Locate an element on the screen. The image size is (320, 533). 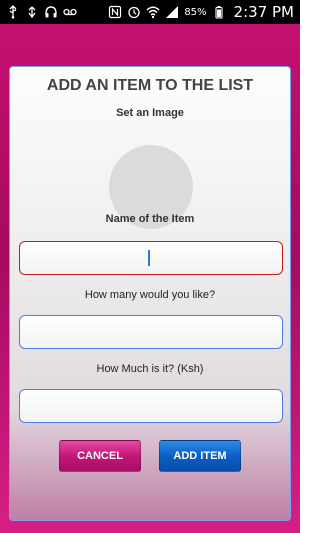
status-bar-right: 85% 2:37 PM is located at coordinates (201, 12).